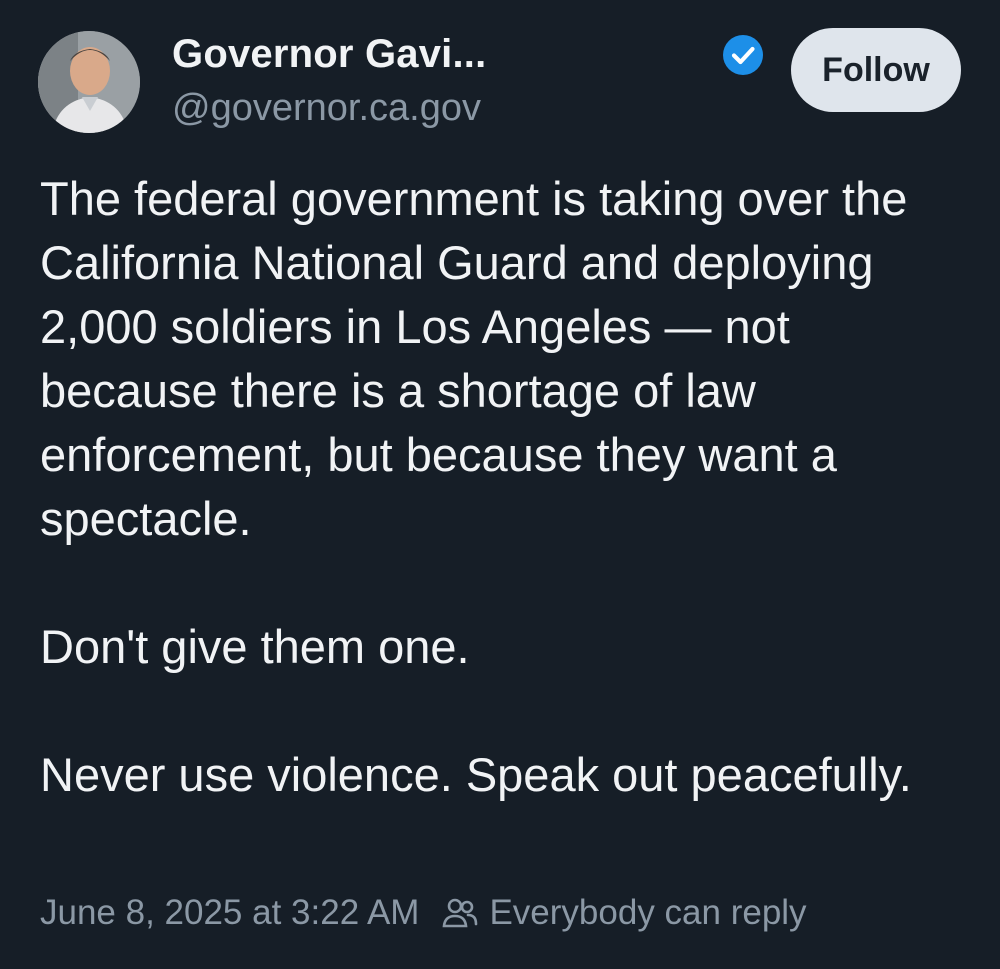 The image size is (1000, 969). What do you see at coordinates (229, 913) in the screenshot?
I see `post-timestamp: June 8, 2025 at 3:22 AM` at bounding box center [229, 913].